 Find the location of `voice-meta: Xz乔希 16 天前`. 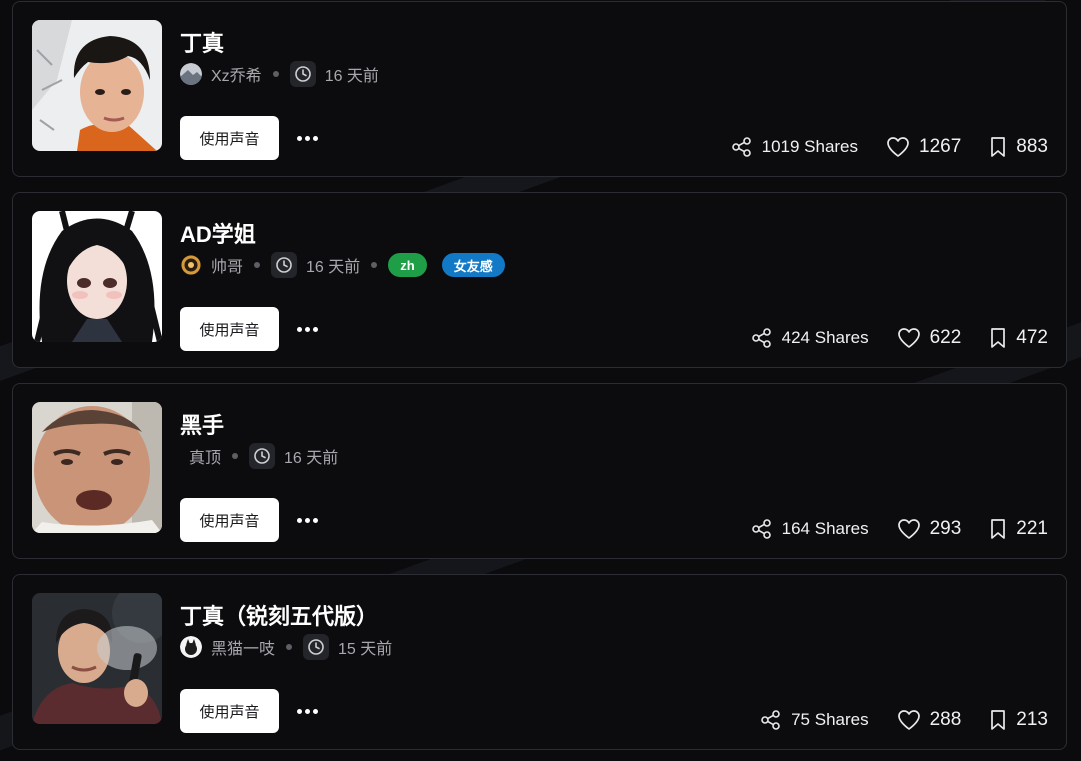

voice-meta: Xz乔希 16 天前 is located at coordinates (279, 74).